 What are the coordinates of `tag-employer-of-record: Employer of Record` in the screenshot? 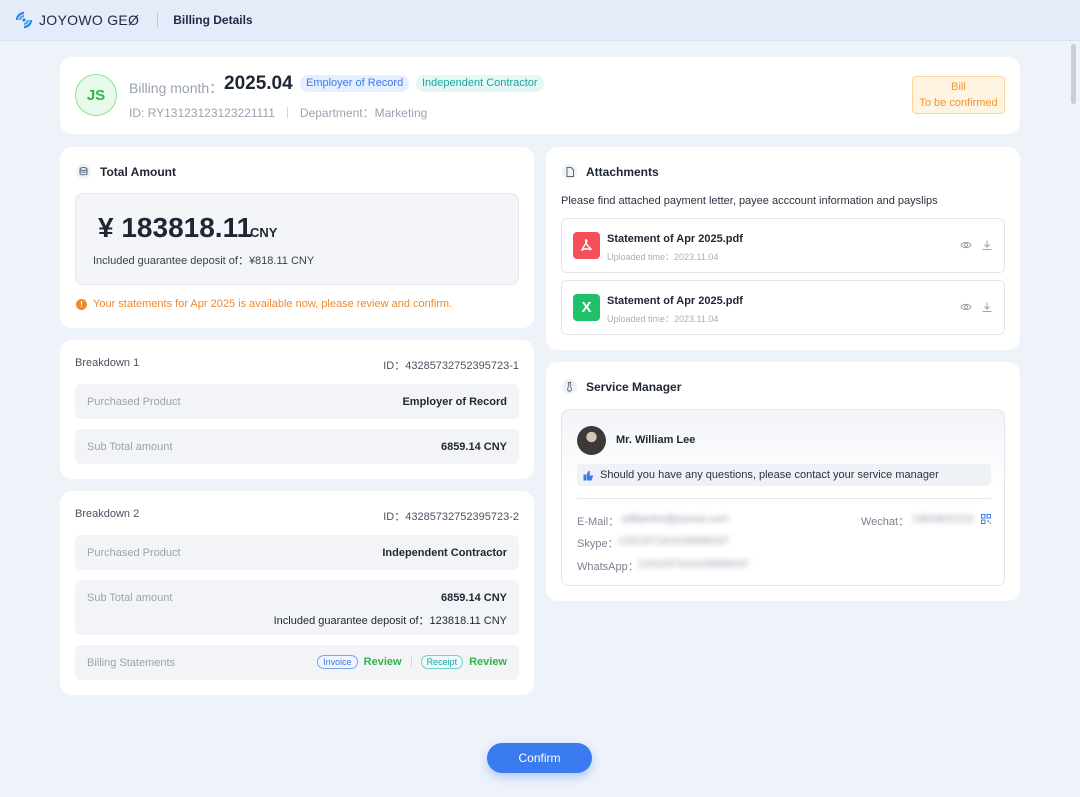 It's located at (355, 83).